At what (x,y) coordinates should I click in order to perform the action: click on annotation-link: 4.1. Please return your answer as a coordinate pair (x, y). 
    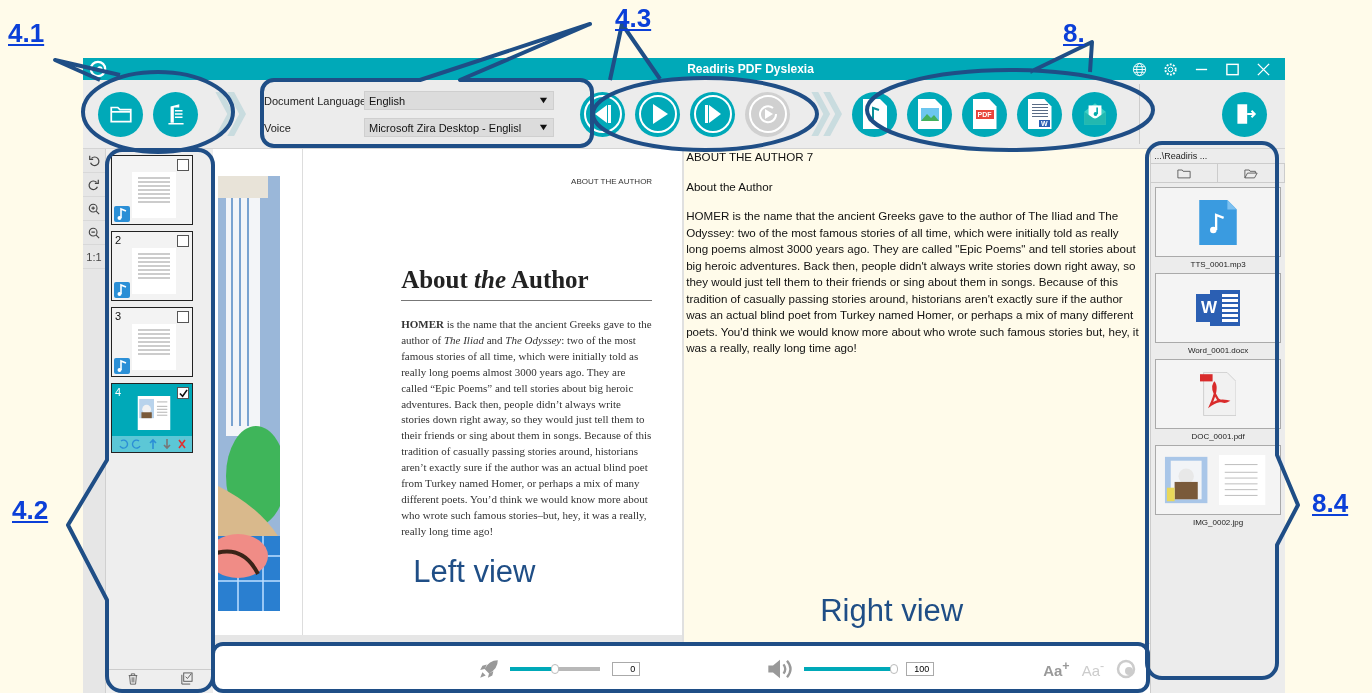
    Looking at the image, I should click on (26, 33).